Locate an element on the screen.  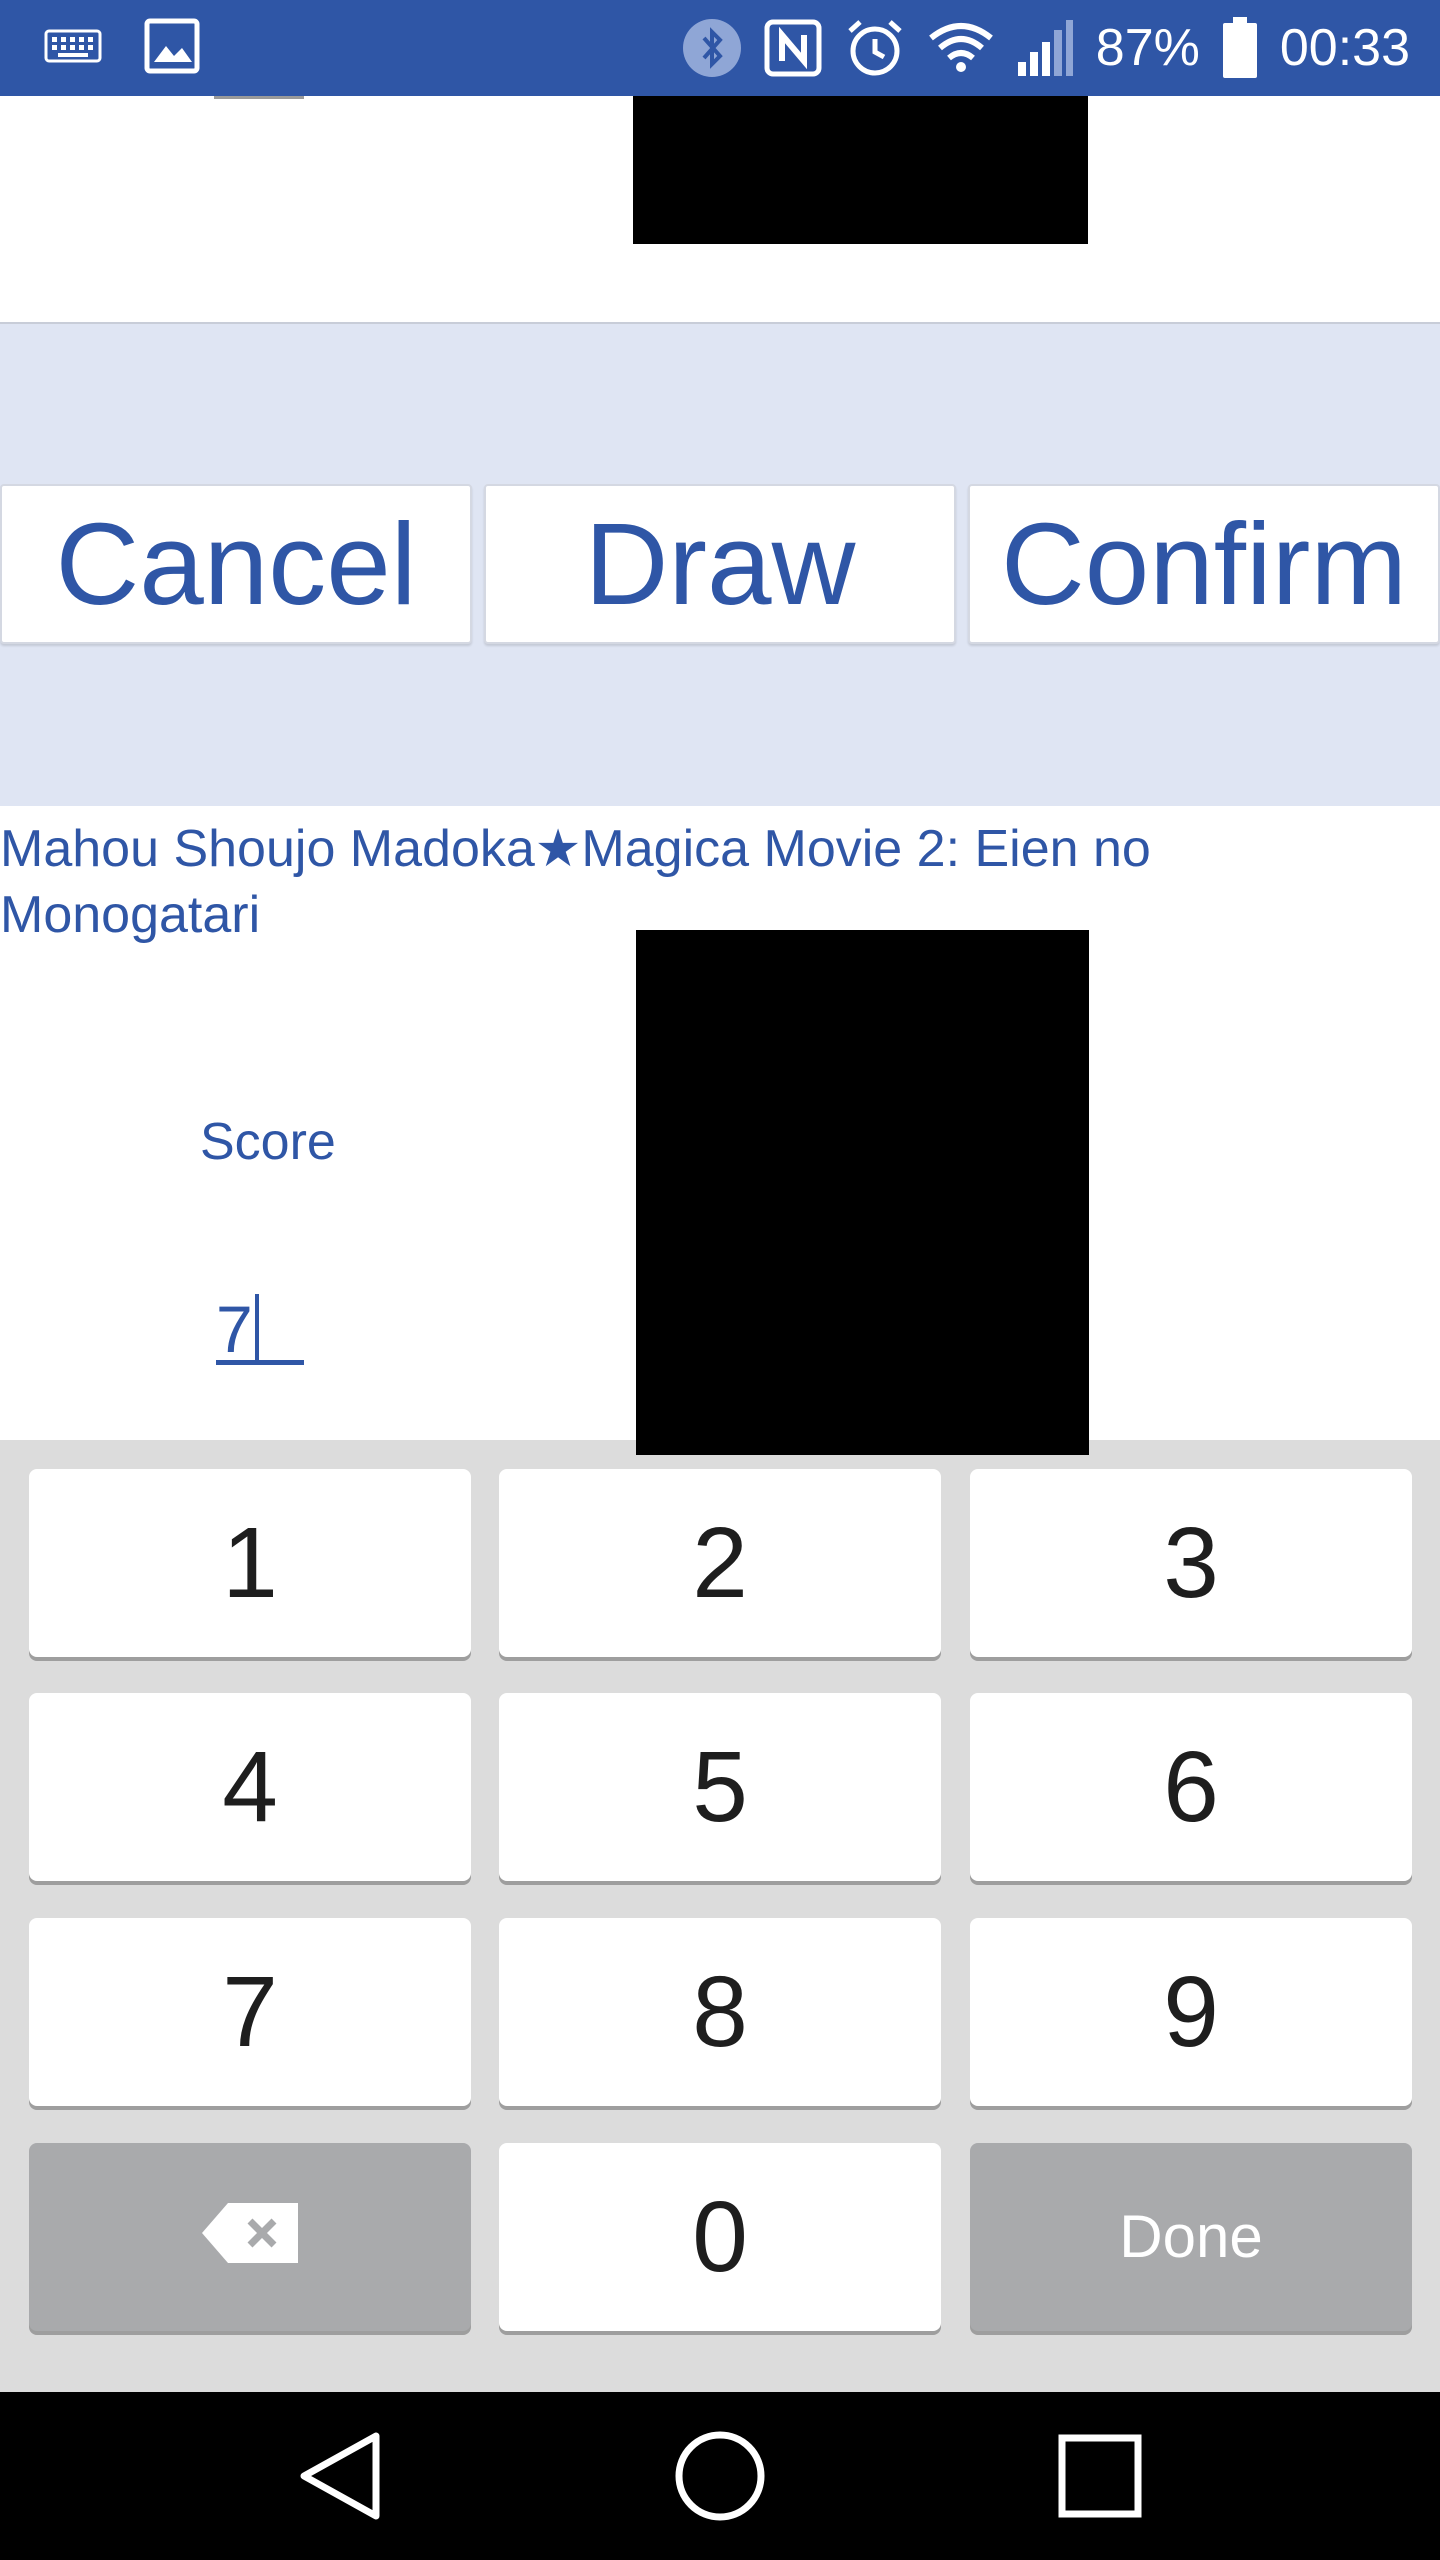
wifi-icon is located at coordinates (961, 48).